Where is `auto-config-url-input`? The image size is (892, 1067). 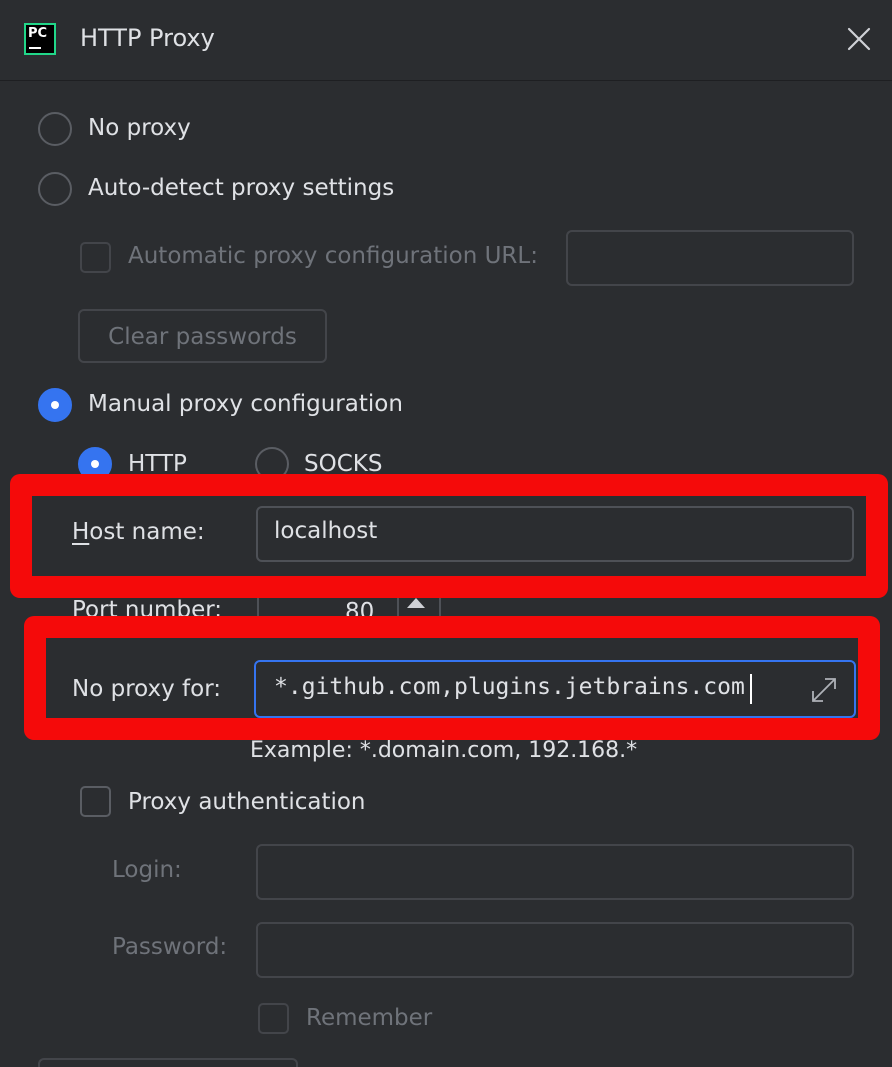 auto-config-url-input is located at coordinates (710, 258).